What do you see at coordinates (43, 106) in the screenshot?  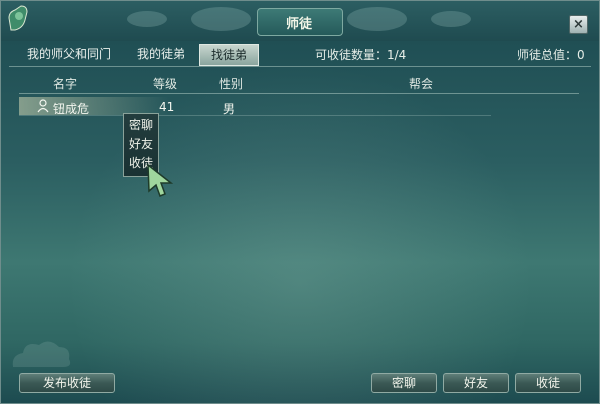 I see `person-icon` at bounding box center [43, 106].